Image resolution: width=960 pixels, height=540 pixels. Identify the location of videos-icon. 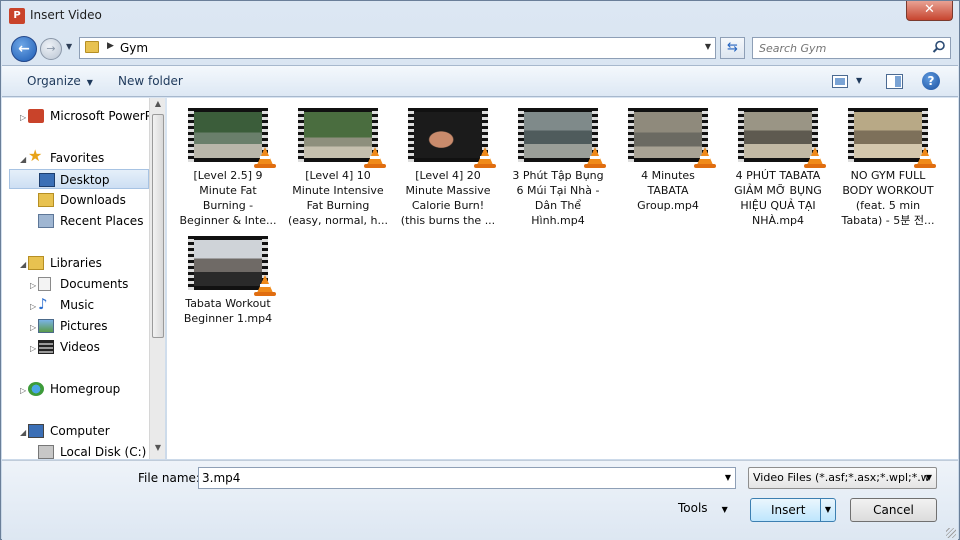
(46, 347).